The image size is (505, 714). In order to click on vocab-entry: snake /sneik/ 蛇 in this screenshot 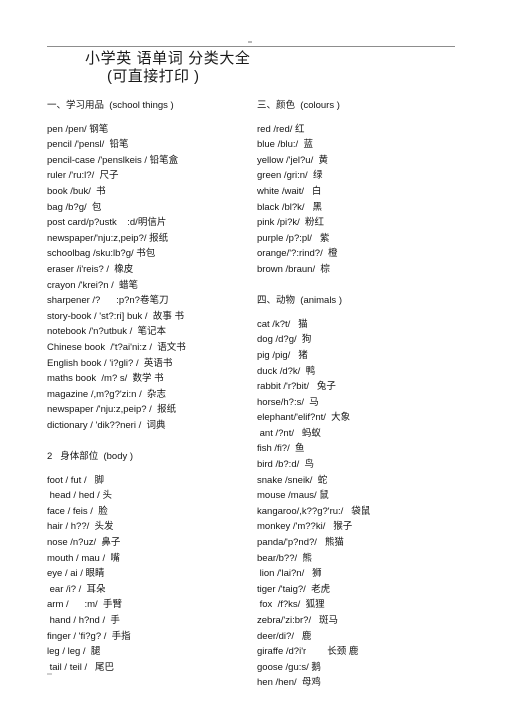, I will do `click(292, 480)`.